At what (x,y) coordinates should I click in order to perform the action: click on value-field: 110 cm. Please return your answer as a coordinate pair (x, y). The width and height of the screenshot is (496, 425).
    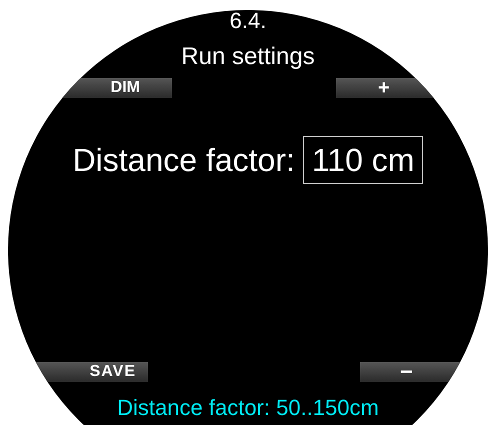
    Looking at the image, I should click on (363, 160).